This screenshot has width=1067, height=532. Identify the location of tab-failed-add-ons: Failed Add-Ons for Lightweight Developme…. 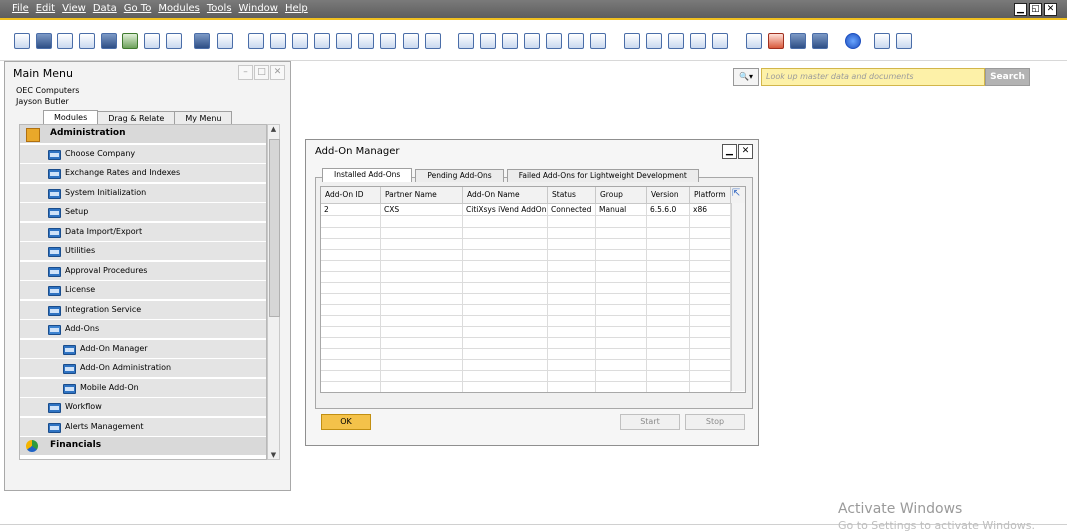
(602, 175).